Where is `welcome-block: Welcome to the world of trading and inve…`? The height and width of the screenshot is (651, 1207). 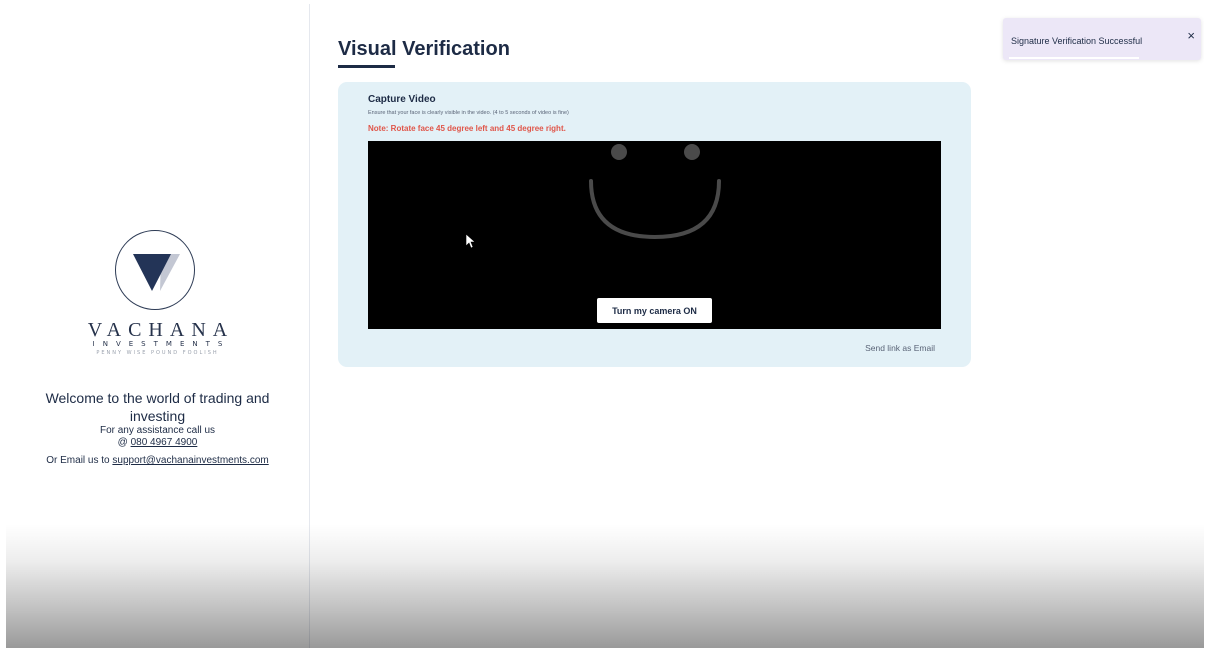 welcome-block: Welcome to the world of trading and inve… is located at coordinates (157, 407).